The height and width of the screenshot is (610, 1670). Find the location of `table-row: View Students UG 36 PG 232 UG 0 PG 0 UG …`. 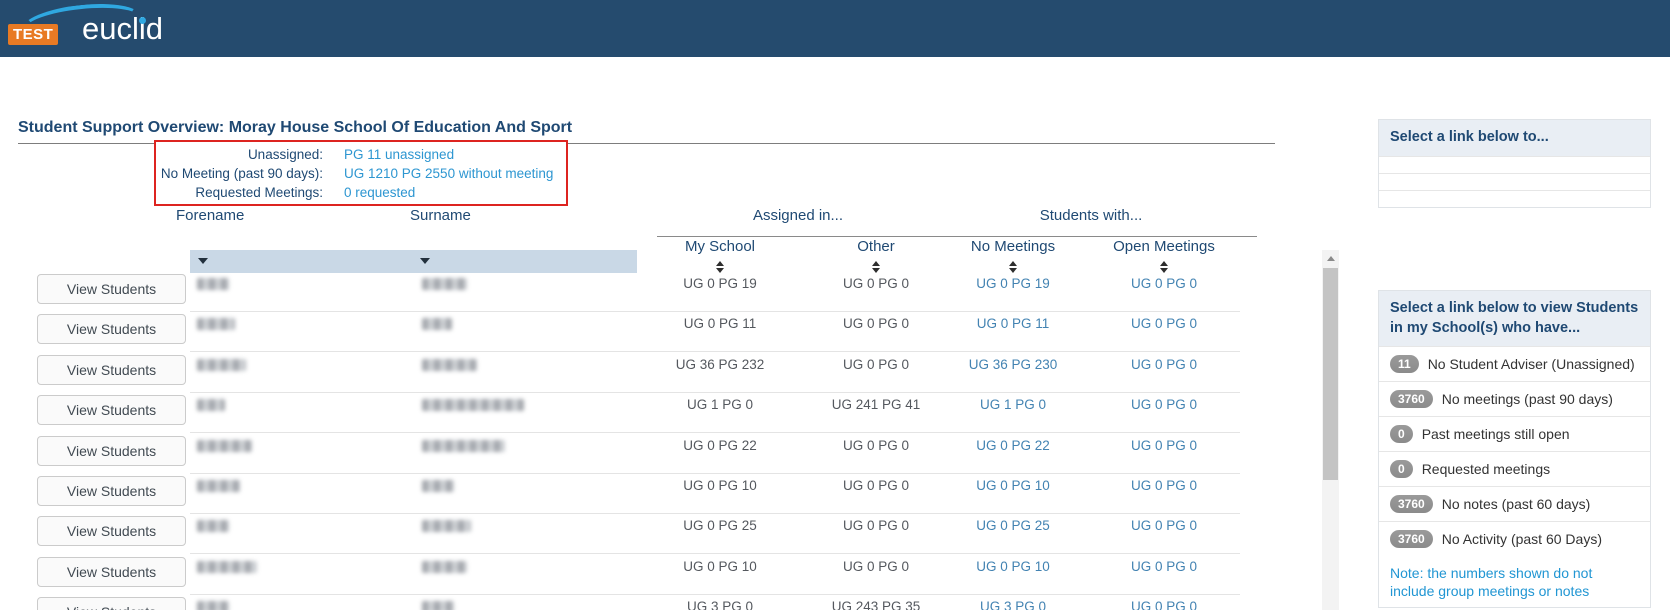

table-row: View Students UG 36 PG 232 UG 0 PG 0 UG … is located at coordinates (620, 373).